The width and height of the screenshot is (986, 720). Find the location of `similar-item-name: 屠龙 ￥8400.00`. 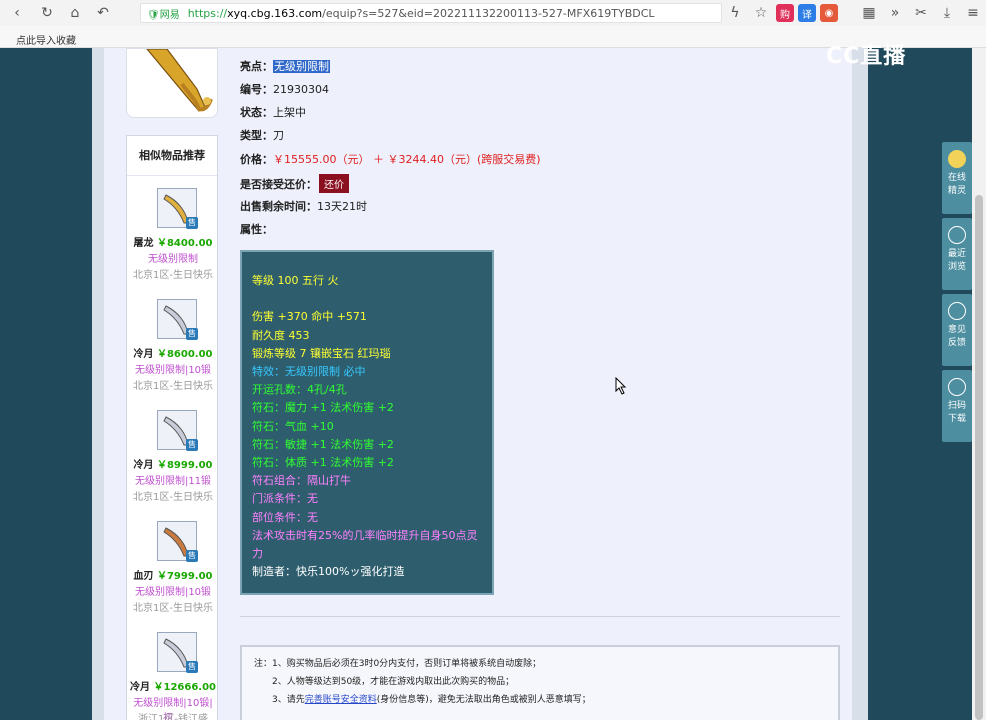

similar-item-name: 屠龙 ￥8400.00 is located at coordinates (173, 243).